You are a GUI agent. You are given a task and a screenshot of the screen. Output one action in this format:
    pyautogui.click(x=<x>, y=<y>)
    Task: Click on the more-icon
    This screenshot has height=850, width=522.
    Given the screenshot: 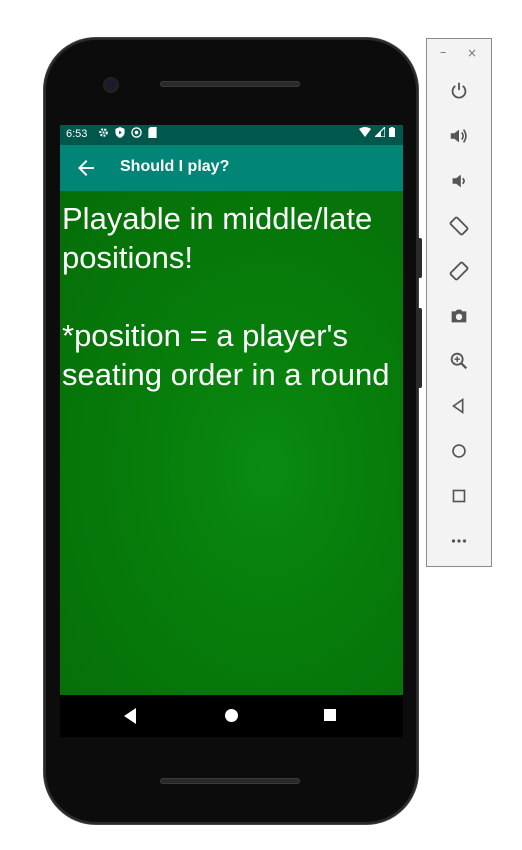 What is the action you would take?
    pyautogui.click(x=459, y=541)
    